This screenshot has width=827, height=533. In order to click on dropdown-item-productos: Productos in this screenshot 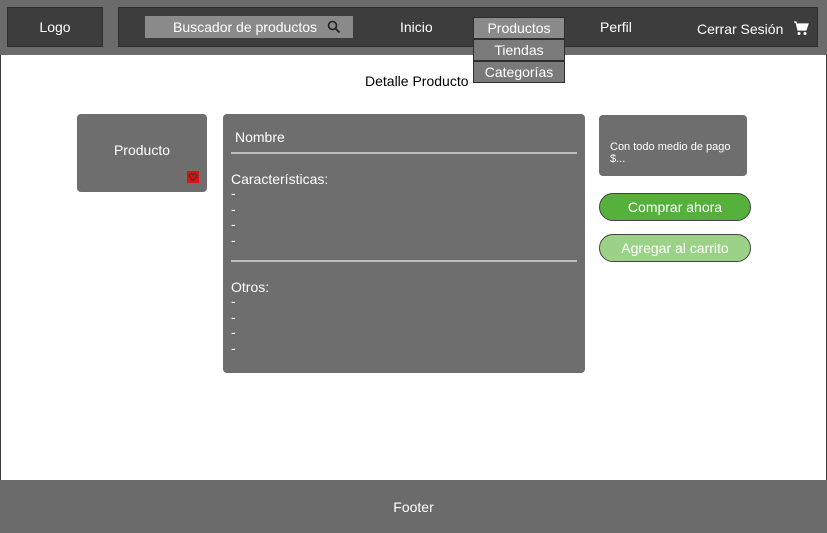, I will do `click(519, 28)`.